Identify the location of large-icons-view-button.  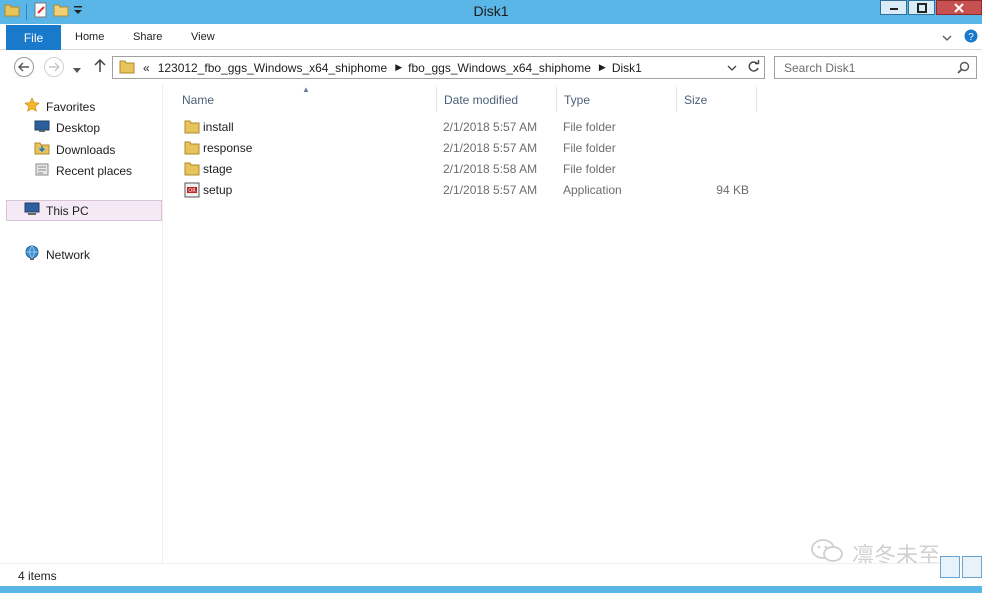
(972, 567).